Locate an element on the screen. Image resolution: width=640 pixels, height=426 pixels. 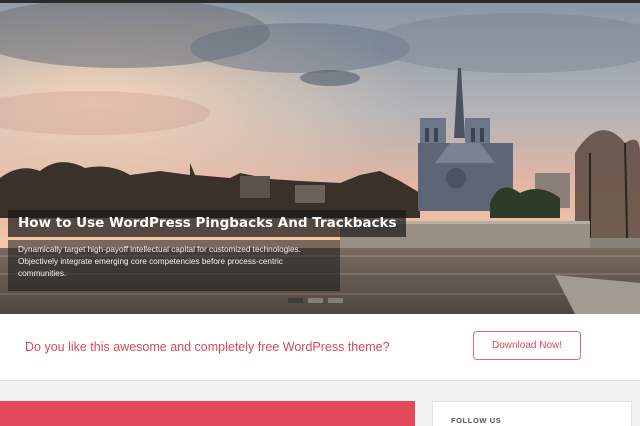
download-now-button: Download Now! is located at coordinates (527, 345).